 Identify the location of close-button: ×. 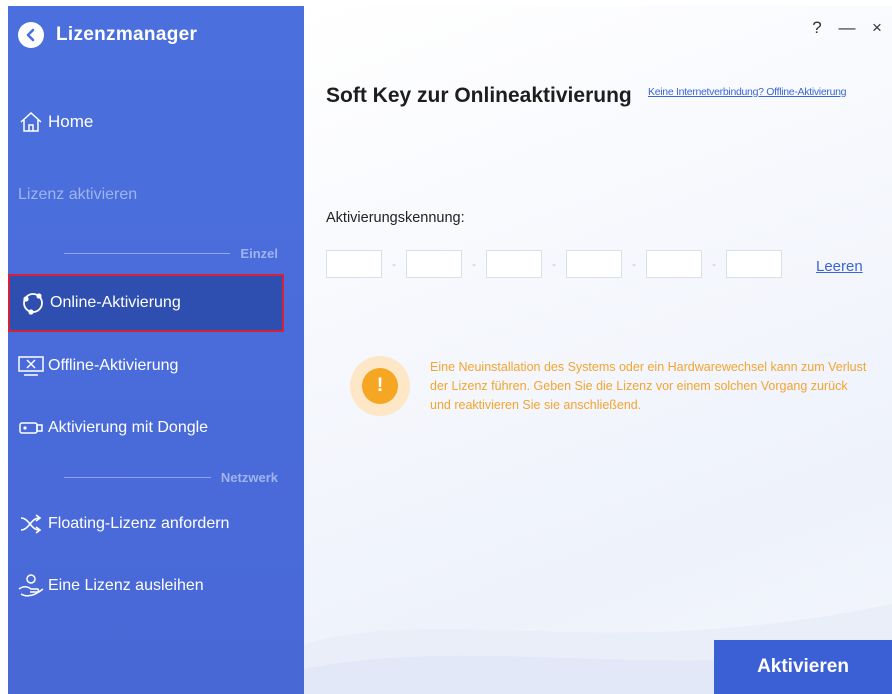
(877, 28).